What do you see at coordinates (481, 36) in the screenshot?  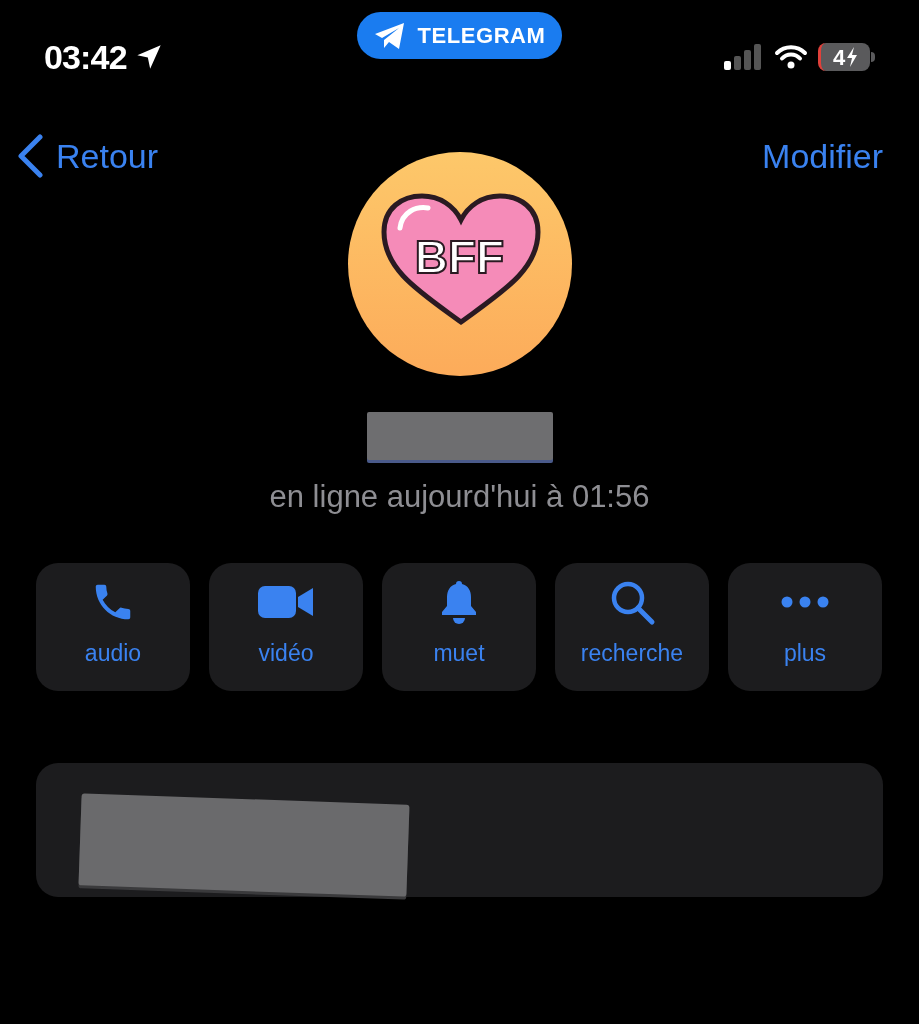 I see `app-name: TELEGRAM` at bounding box center [481, 36].